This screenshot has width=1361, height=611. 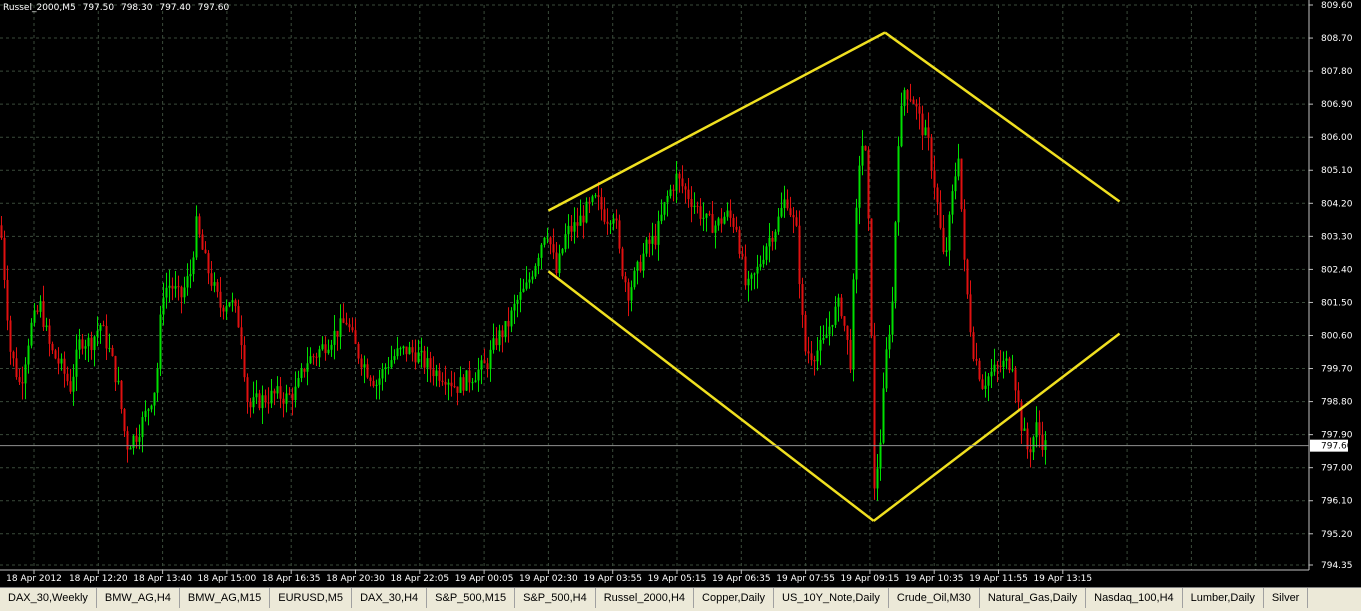 What do you see at coordinates (998, 579) in the screenshot?
I see `time-tick-label: 19 Apr 11:55` at bounding box center [998, 579].